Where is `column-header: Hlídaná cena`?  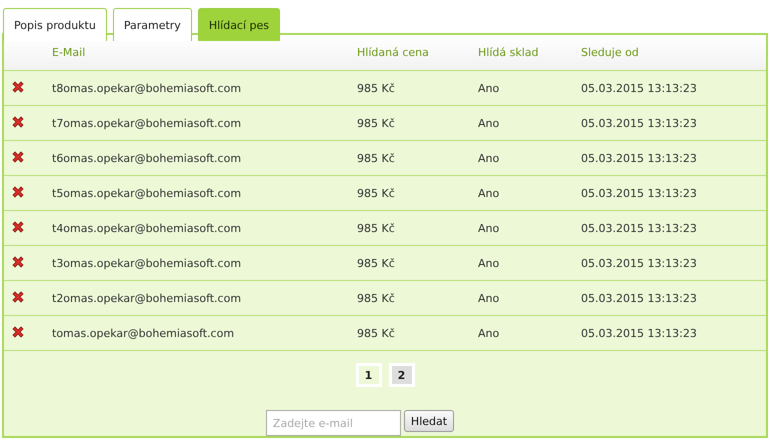
column-header: Hlídaná cena is located at coordinates (393, 52).